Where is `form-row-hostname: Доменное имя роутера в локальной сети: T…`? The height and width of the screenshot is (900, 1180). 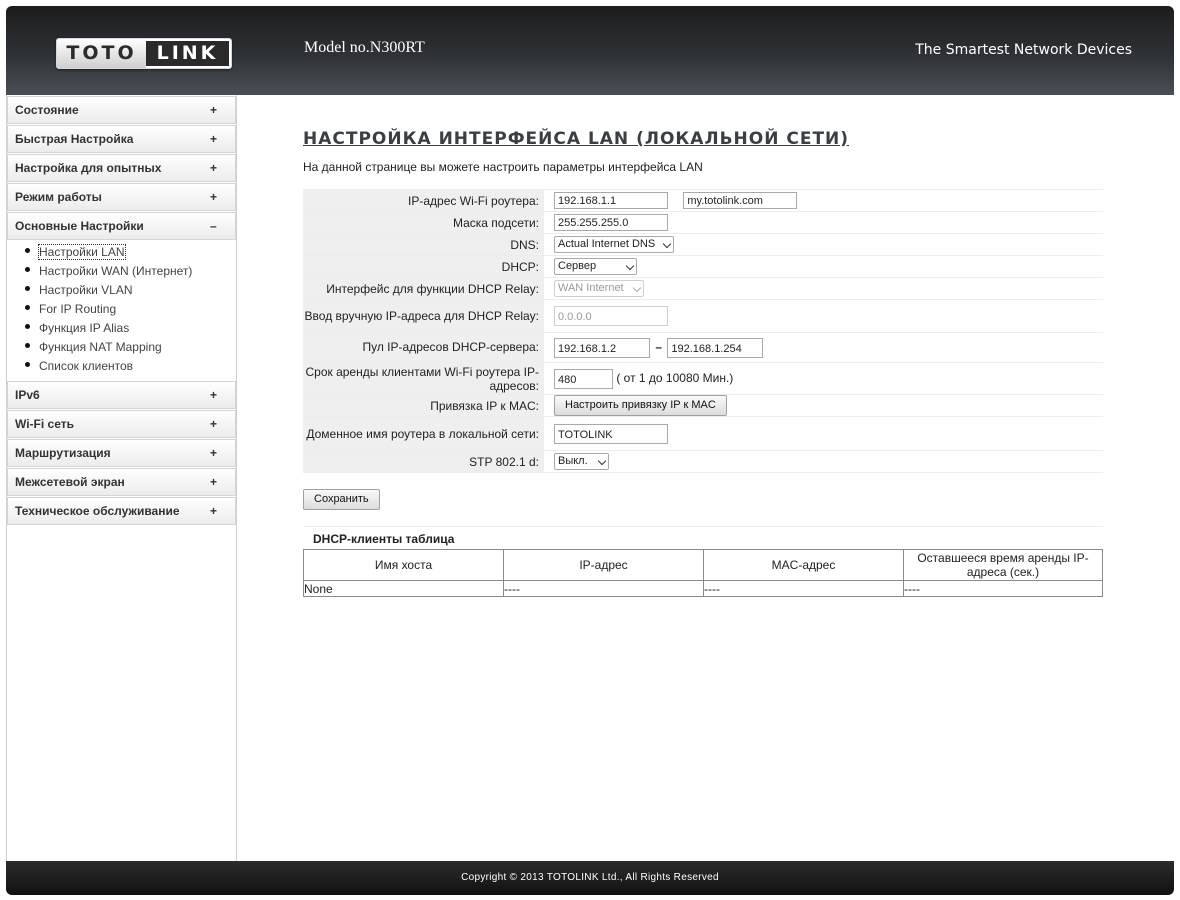
form-row-hostname: Доменное имя роутера в локальной сети: T… is located at coordinates (703, 433).